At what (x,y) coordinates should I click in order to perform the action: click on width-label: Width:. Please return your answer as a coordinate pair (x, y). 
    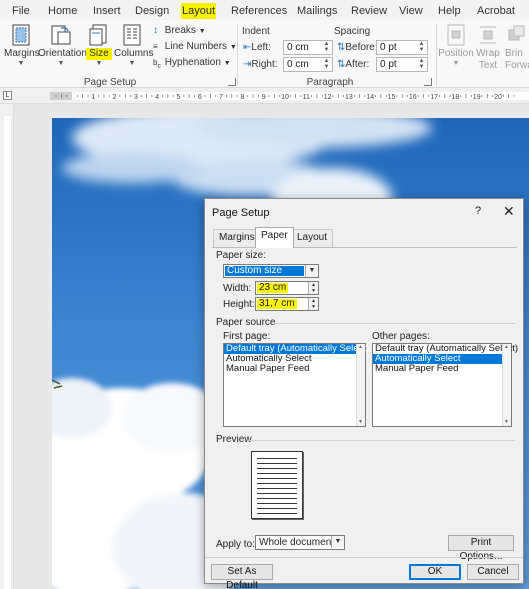
    Looking at the image, I should click on (237, 288).